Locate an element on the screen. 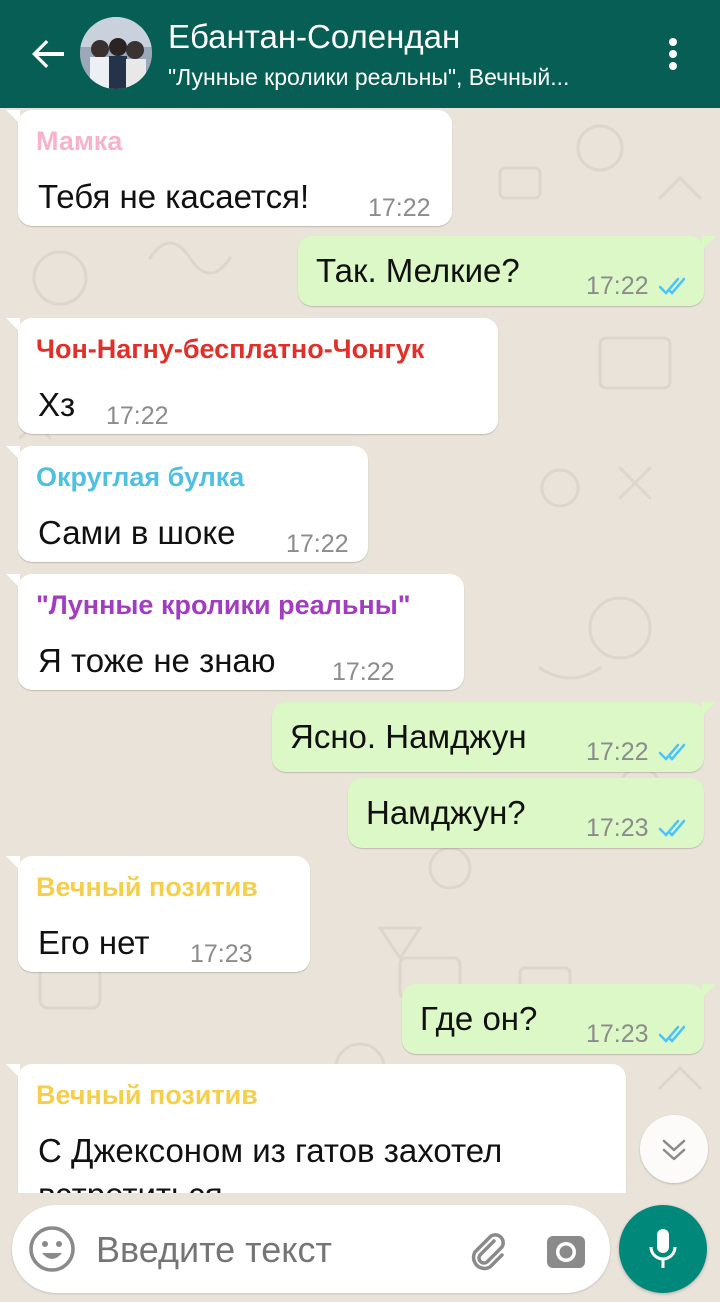 The width and height of the screenshot is (720, 1302). message-bubble-outgoing: Ясно. Намджун 17:22 is located at coordinates (494, 737).